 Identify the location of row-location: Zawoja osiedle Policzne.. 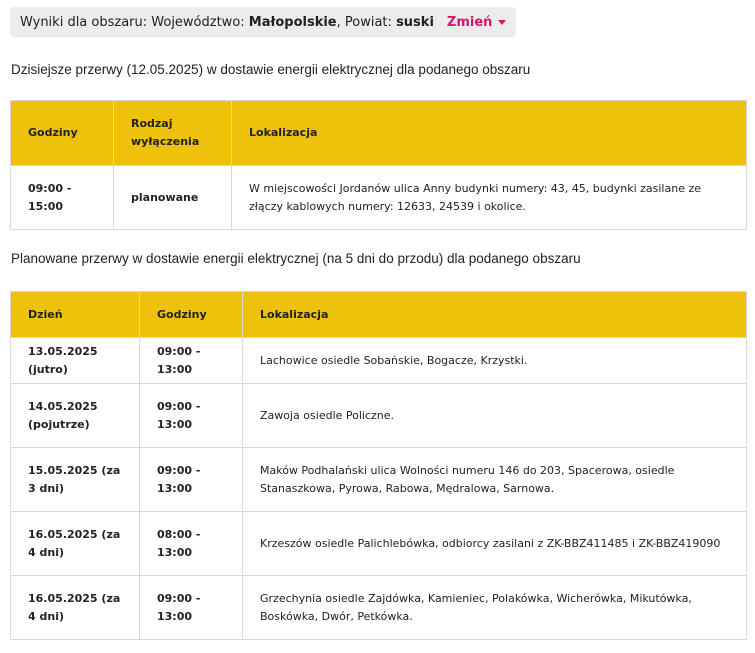
(494, 415).